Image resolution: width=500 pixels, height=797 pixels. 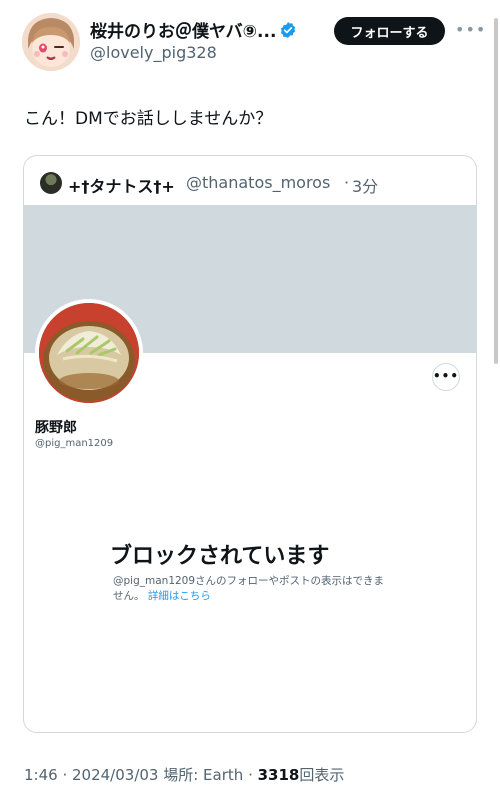 I want to click on tweet-header: 桜井のりお＠僕ヤバ⑨... @lovely_pig328 フォローする •••, so click(x=250, y=40).